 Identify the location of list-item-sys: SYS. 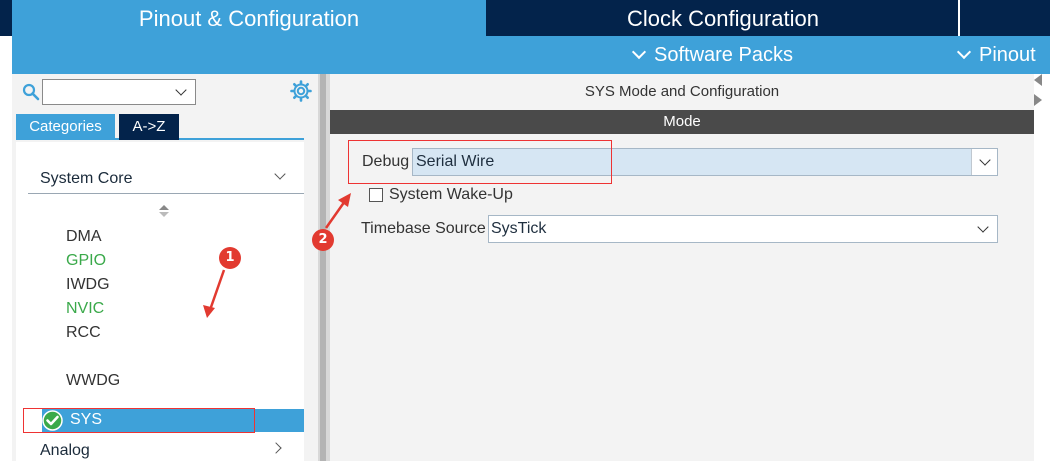
(173, 420).